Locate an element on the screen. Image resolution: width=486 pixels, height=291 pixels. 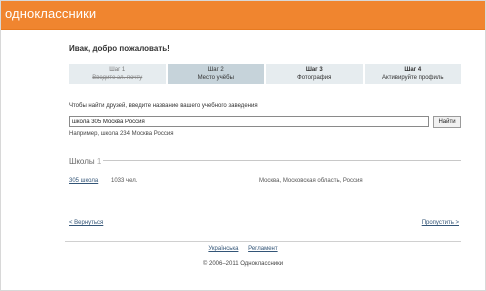
school-location: Москва, Московская область, Россия is located at coordinates (311, 181).